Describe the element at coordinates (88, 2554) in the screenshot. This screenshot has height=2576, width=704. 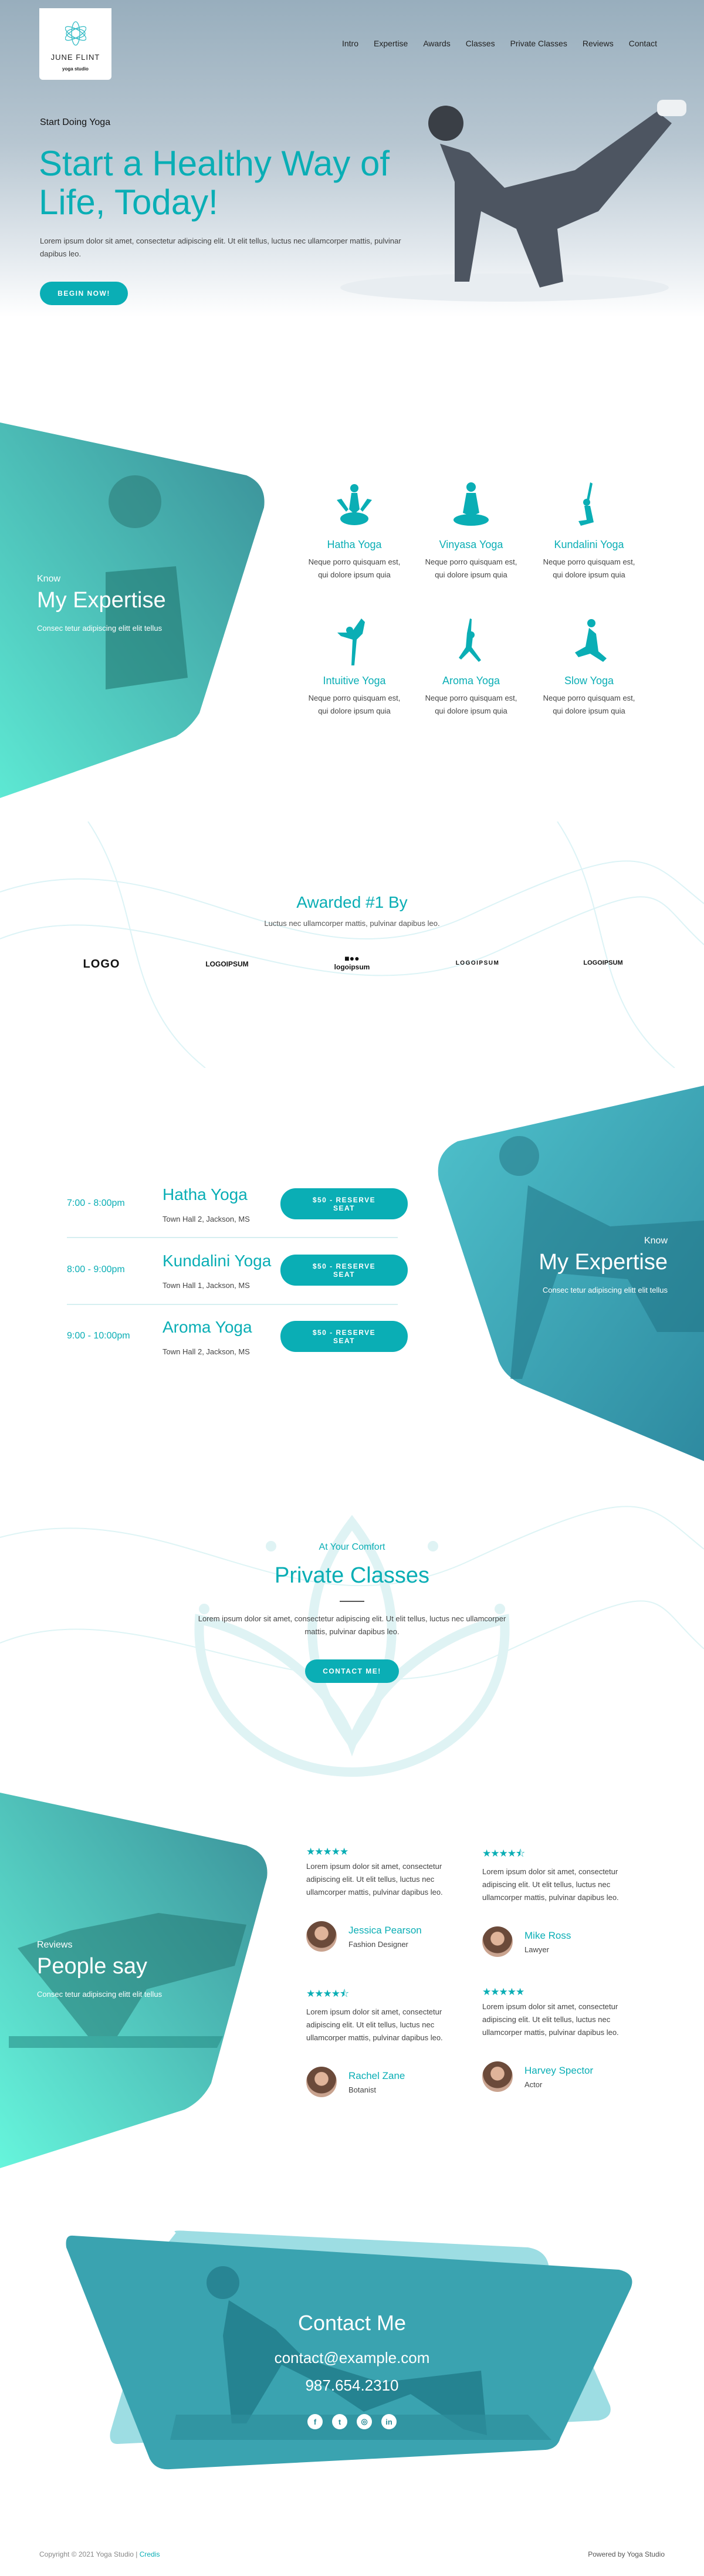
I see `copyright-text: Copyright © 2021 Yoga Studio |` at that location.